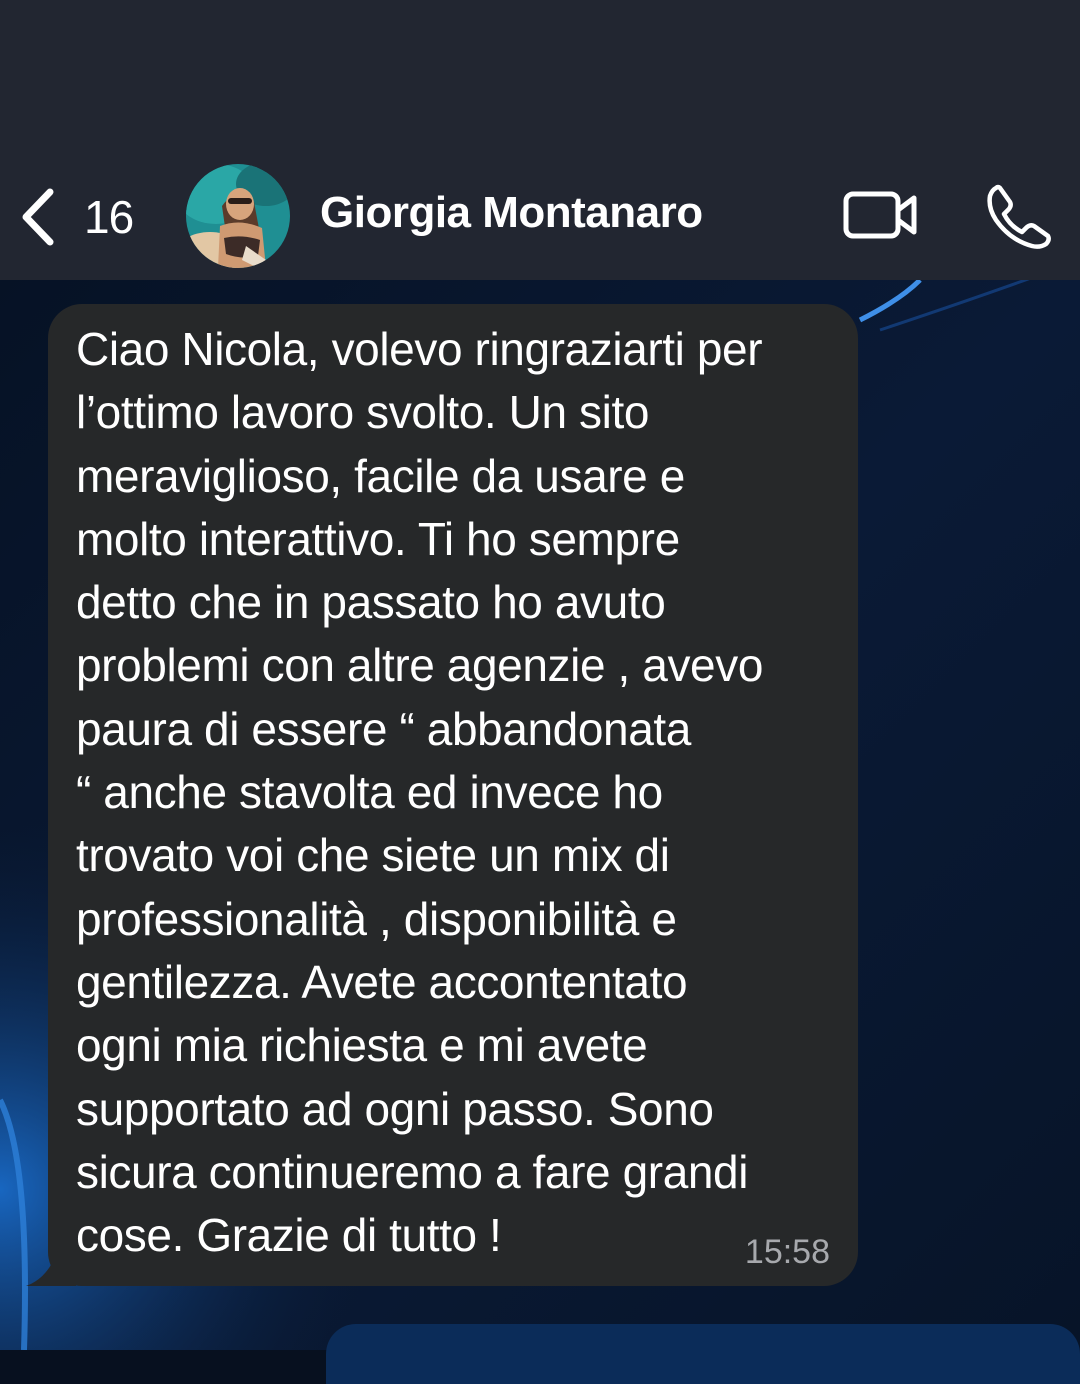  I want to click on message-timestamp: 15:58, so click(787, 1252).